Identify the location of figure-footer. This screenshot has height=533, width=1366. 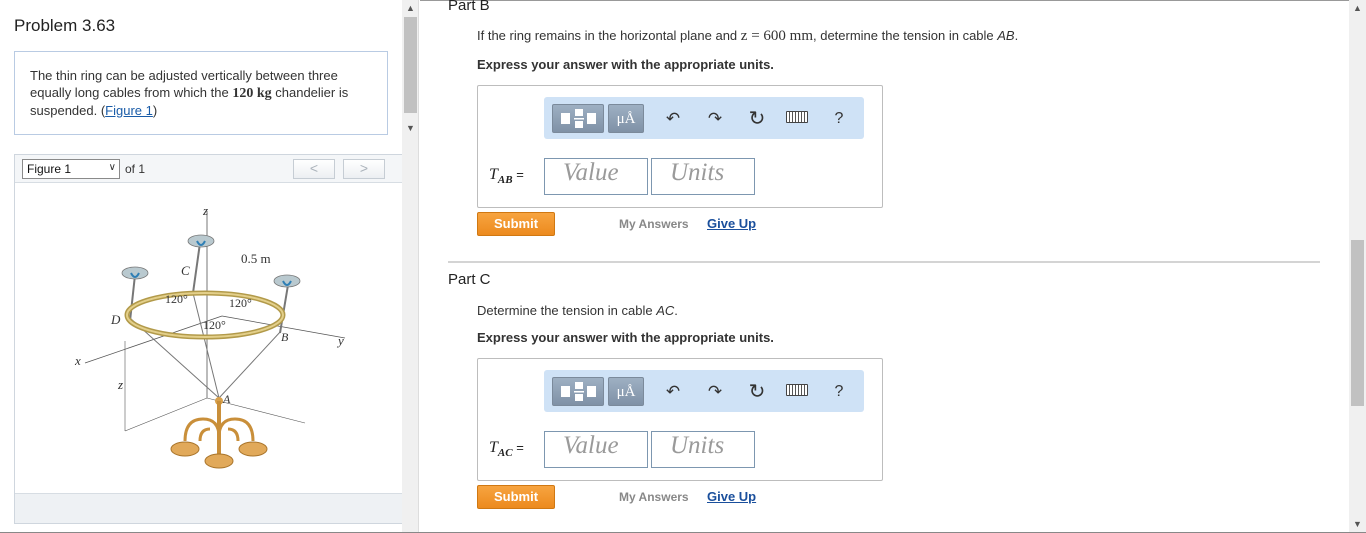
(208, 508).